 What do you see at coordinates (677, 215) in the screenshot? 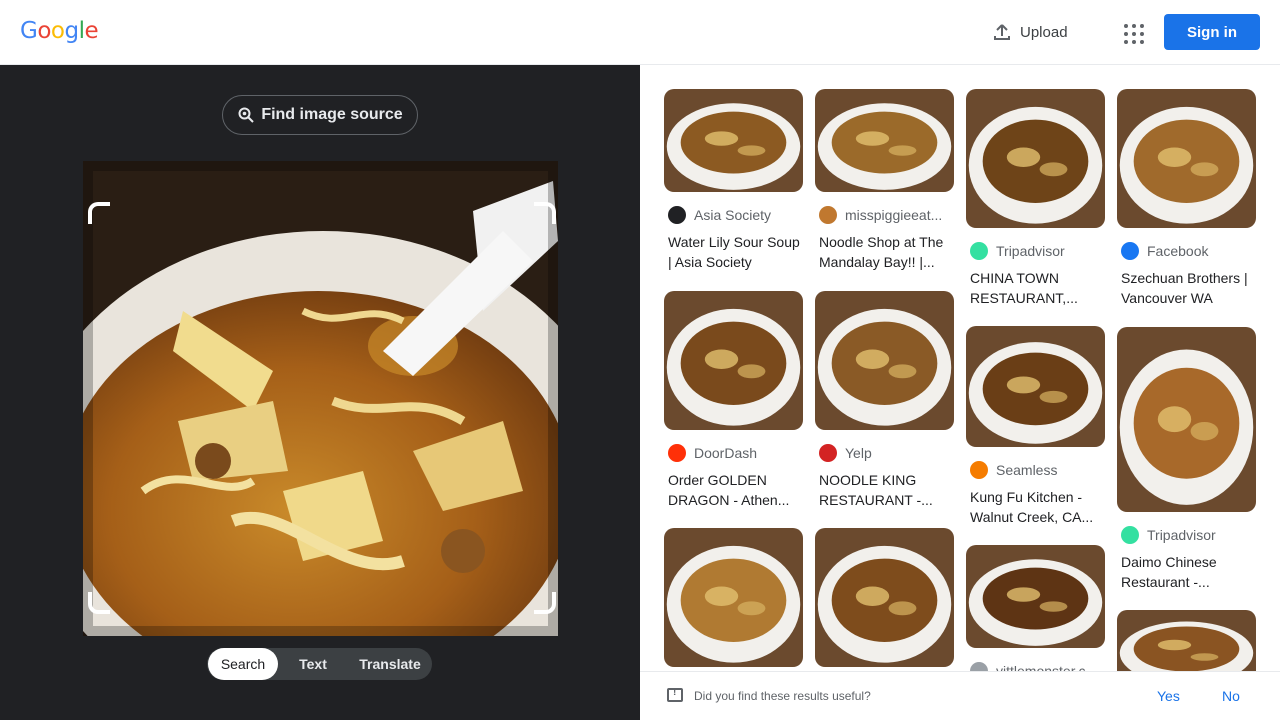
I see `cat-icon` at bounding box center [677, 215].